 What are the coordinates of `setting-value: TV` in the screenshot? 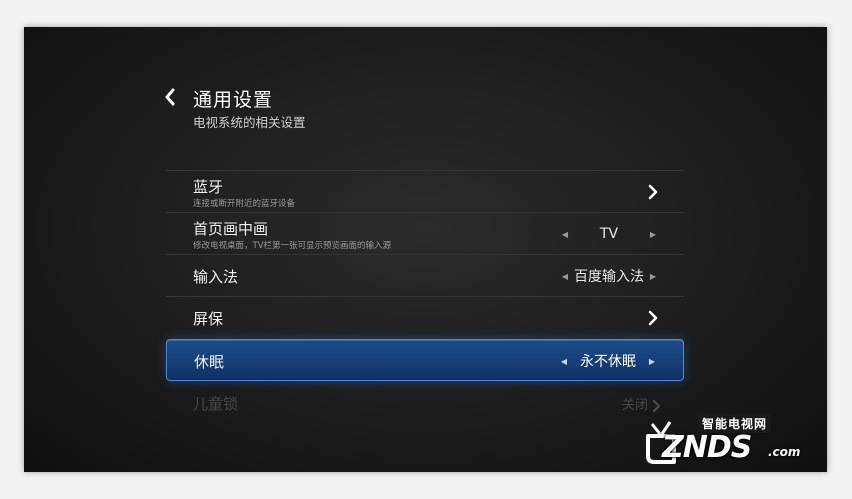 It's located at (609, 234).